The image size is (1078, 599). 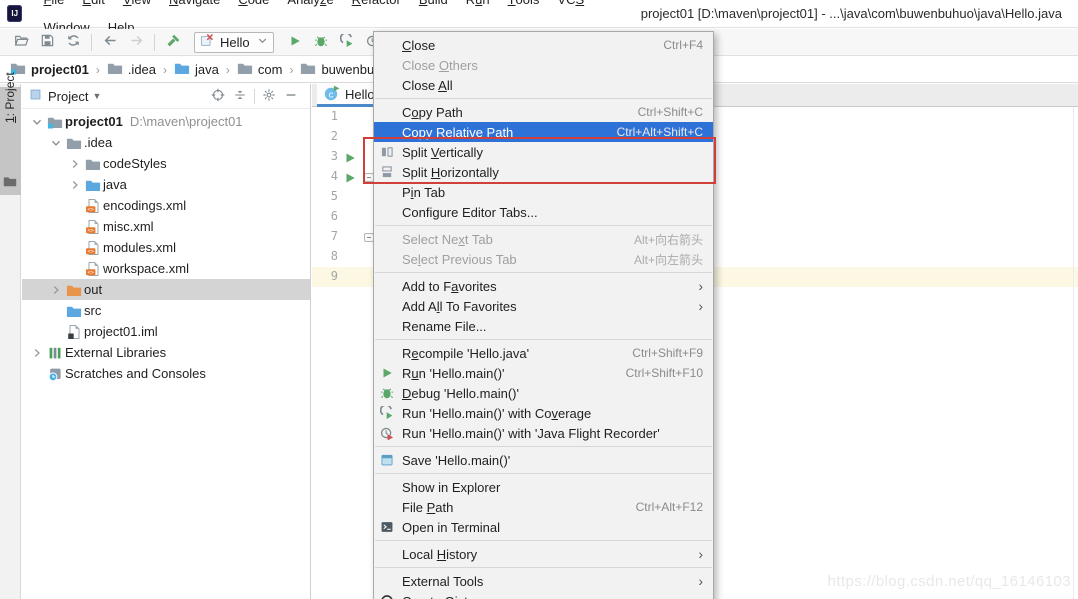 I want to click on menubar-item-vcs: VCS, so click(x=570, y=7).